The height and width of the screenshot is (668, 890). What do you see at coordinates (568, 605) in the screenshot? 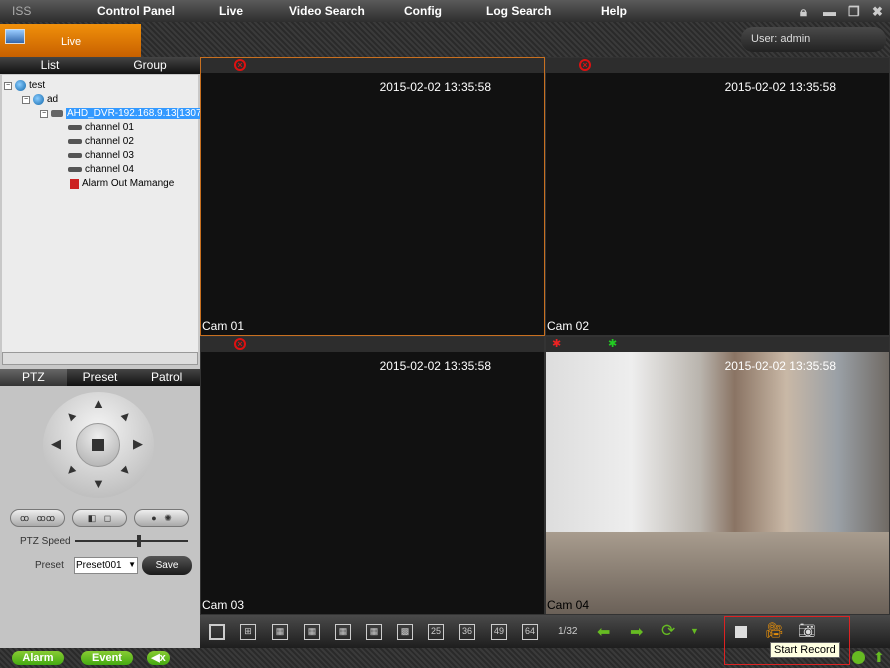
I see `camera-name: Cam 04` at bounding box center [568, 605].